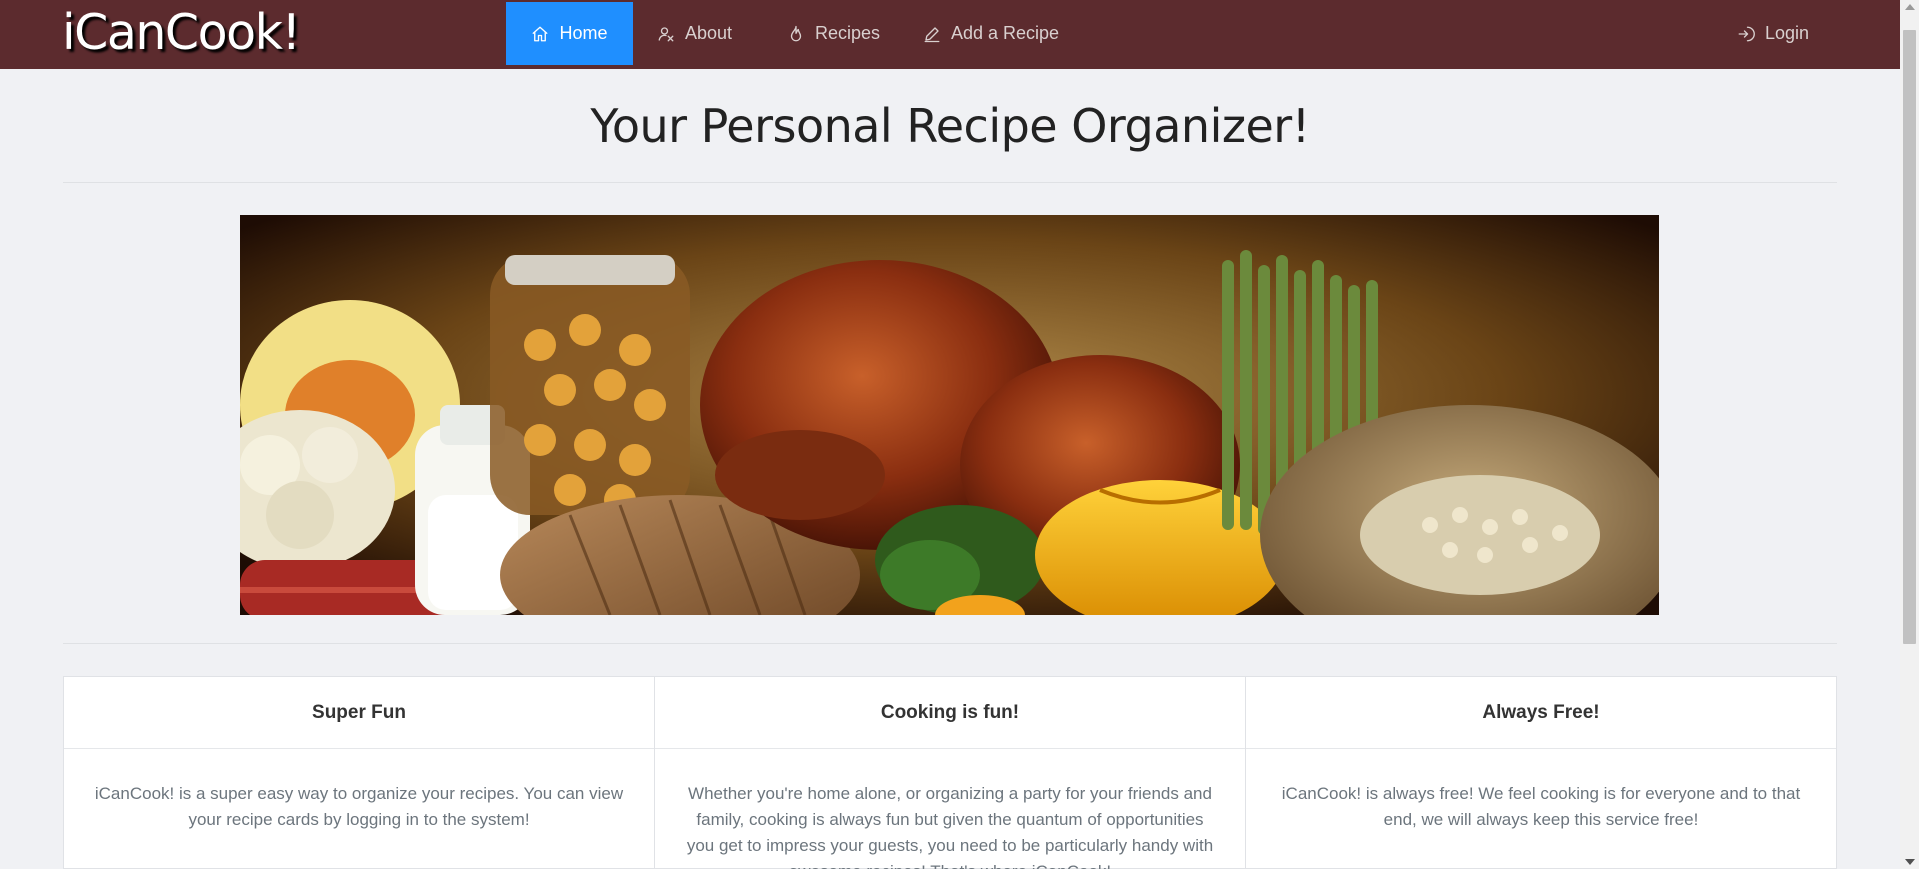 Image resolution: width=1919 pixels, height=869 pixels. I want to click on pencil-icon, so click(932, 34).